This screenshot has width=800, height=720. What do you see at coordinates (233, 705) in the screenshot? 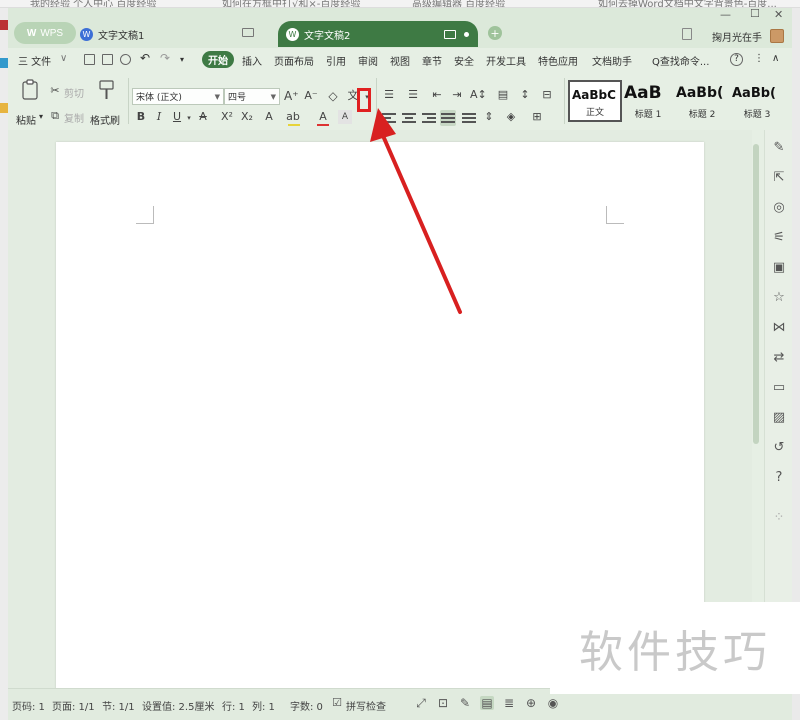
I see `status-row: 行: 1` at bounding box center [233, 705].